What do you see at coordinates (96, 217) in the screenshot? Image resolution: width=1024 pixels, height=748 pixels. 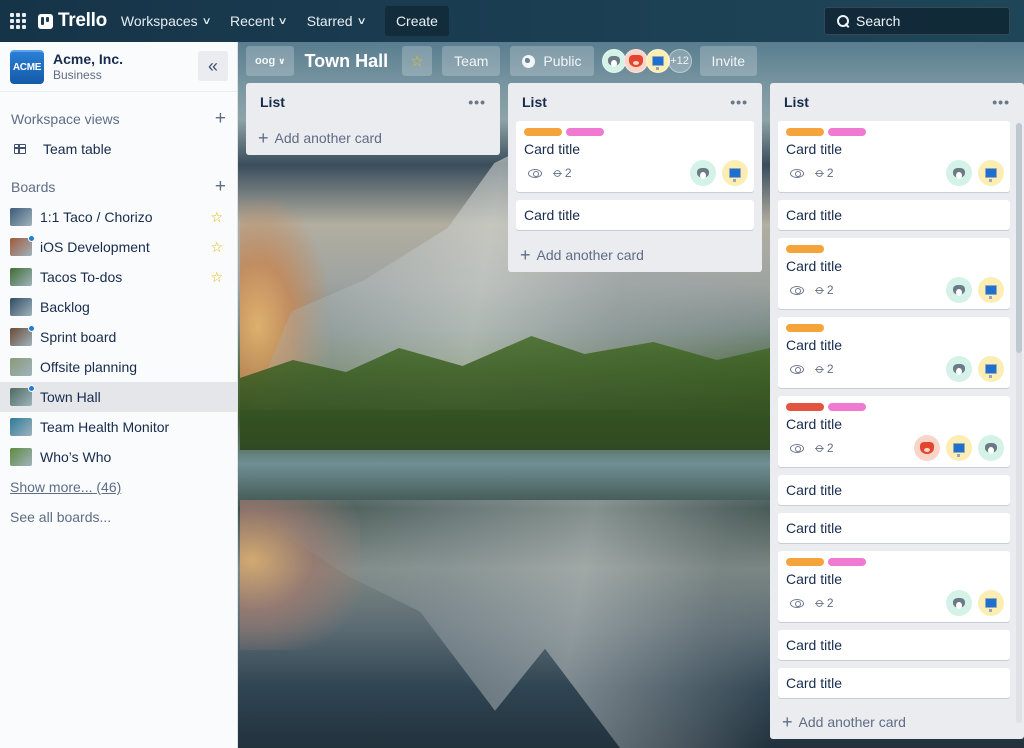 I see `sidebar-board-label: 1:1 Taco / Chorizo` at bounding box center [96, 217].